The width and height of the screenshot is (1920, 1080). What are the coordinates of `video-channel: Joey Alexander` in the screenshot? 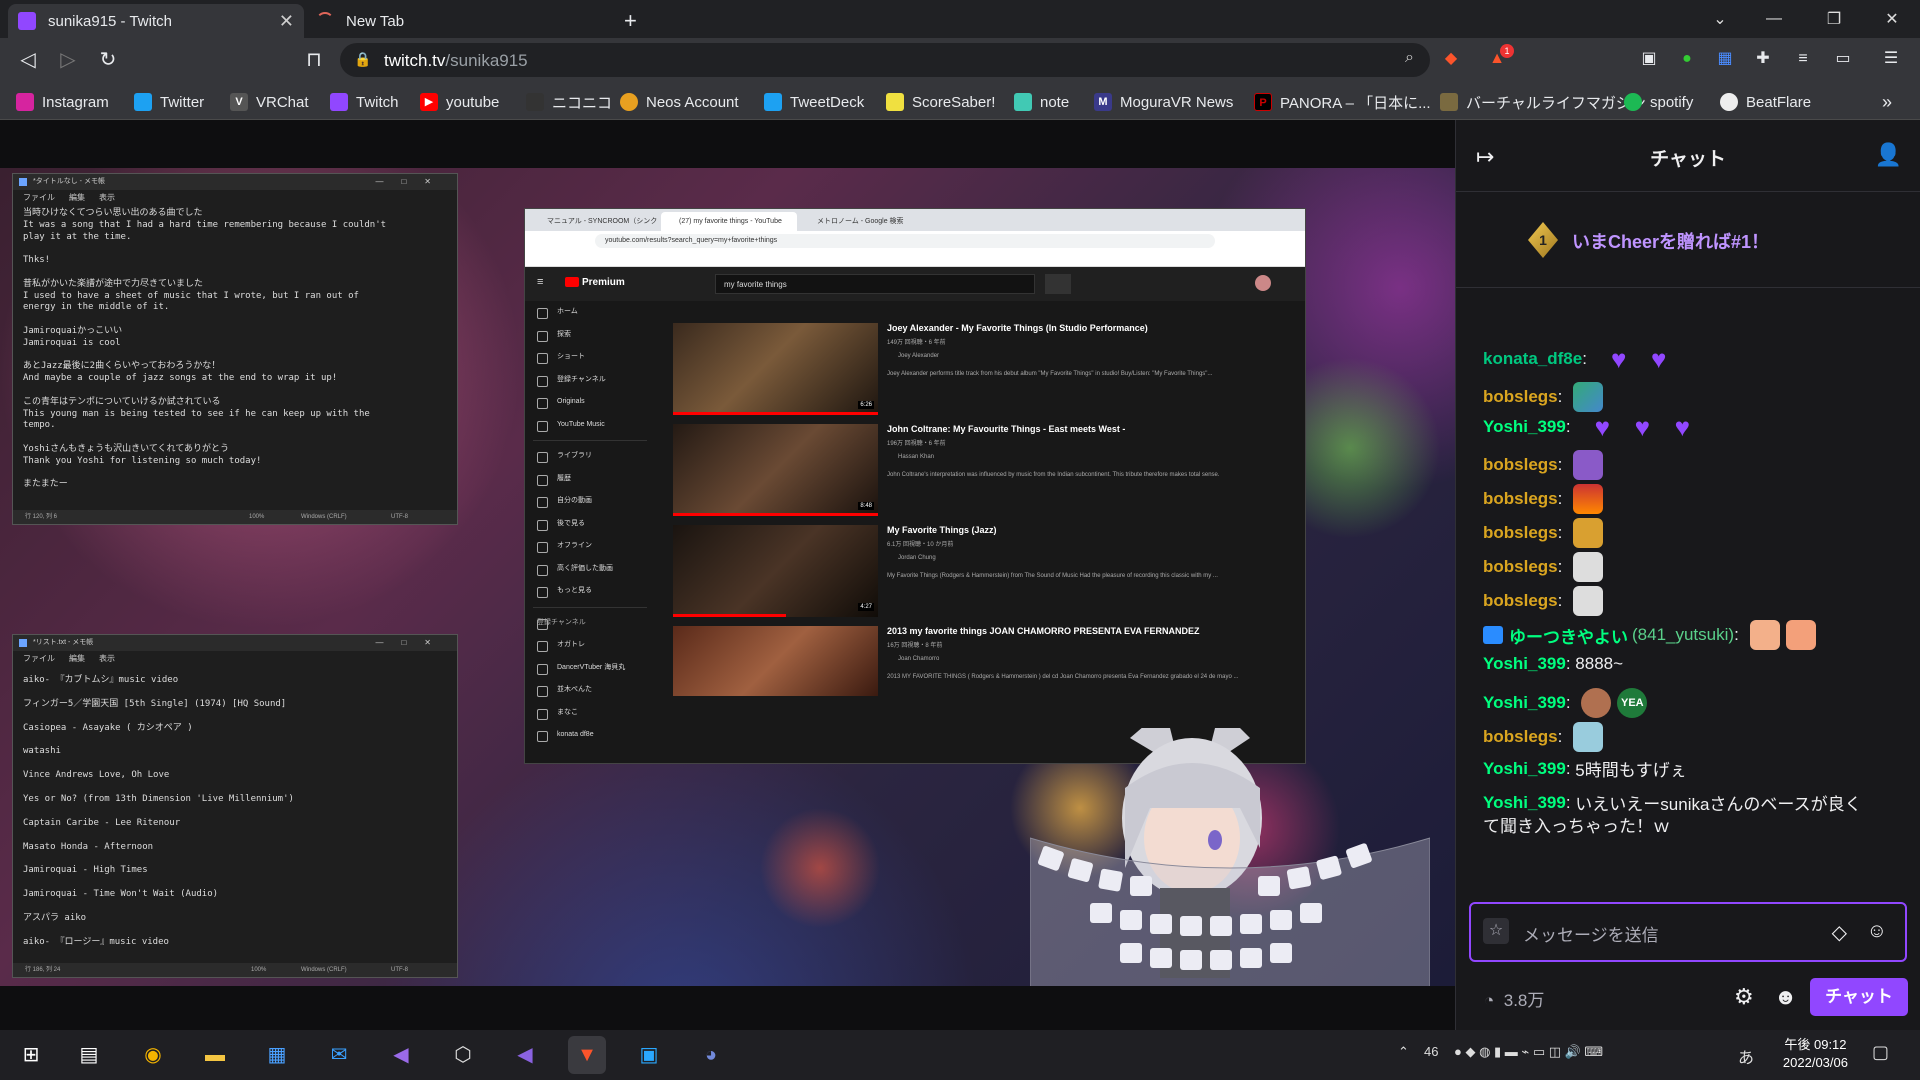 It's located at (918, 356).